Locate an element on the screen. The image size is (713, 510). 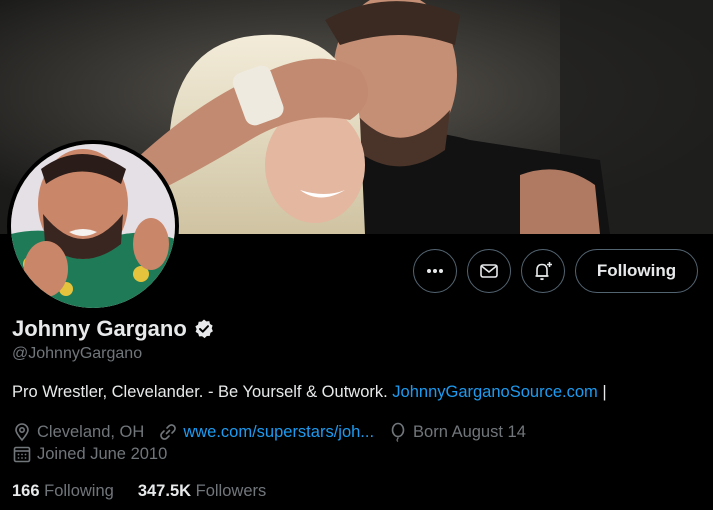
followers-label: Followers is located at coordinates (231, 491).